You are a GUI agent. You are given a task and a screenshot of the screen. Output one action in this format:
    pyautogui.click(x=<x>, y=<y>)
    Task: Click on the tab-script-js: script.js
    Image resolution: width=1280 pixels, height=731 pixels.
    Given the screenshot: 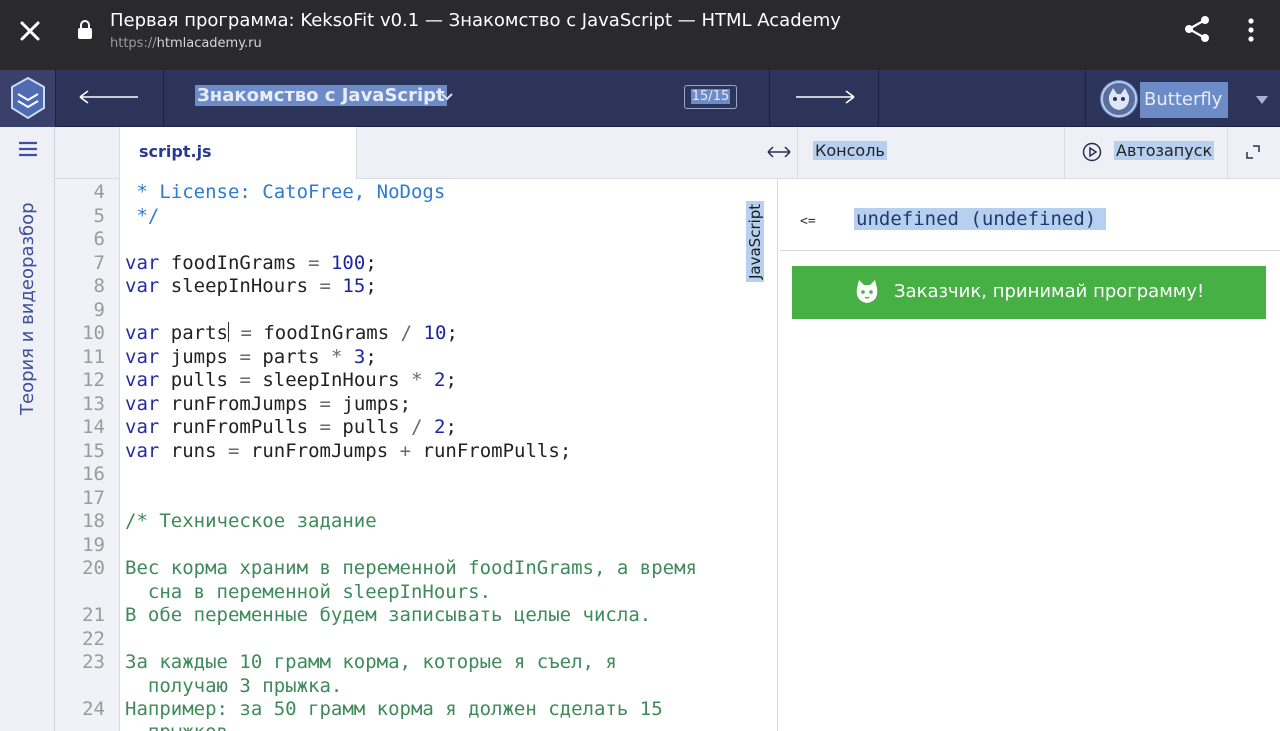 What is the action you would take?
    pyautogui.click(x=238, y=153)
    